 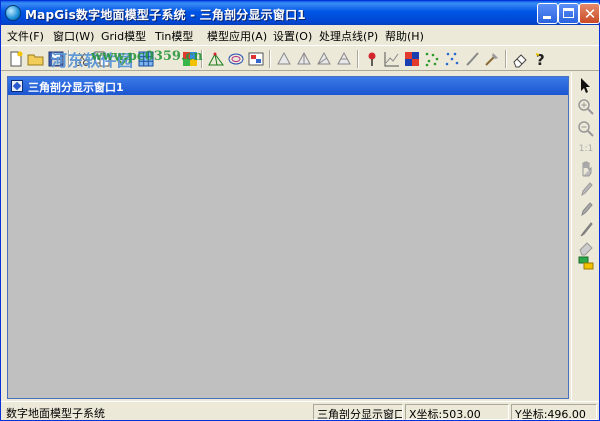 I want to click on pen-icon, so click(x=586, y=189).